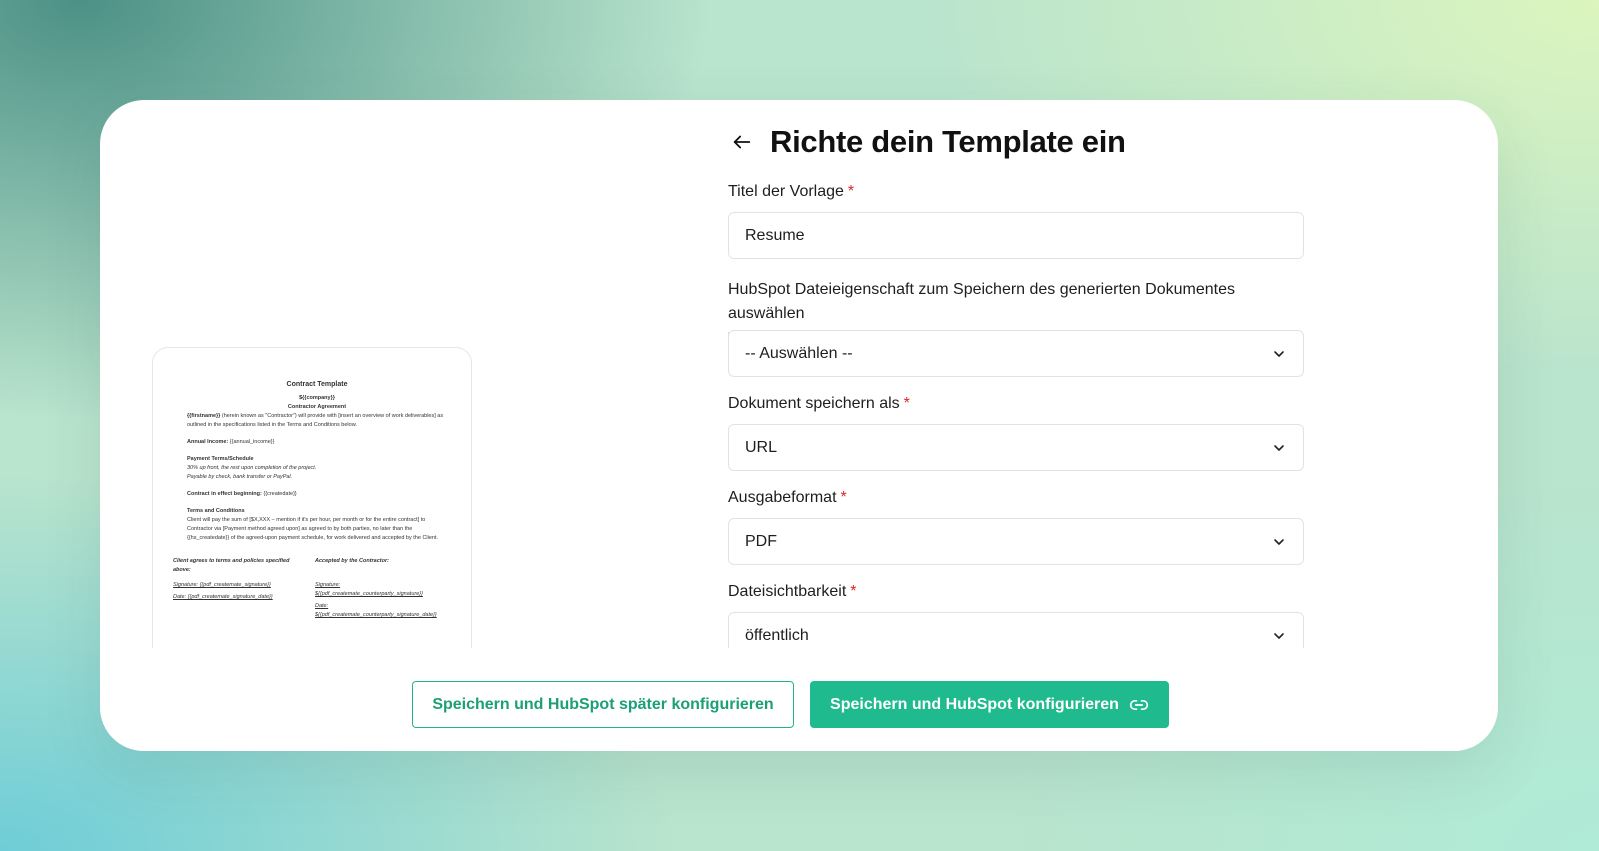  Describe the element at coordinates (317, 398) in the screenshot. I see `preview-company: ${{company}}` at that location.